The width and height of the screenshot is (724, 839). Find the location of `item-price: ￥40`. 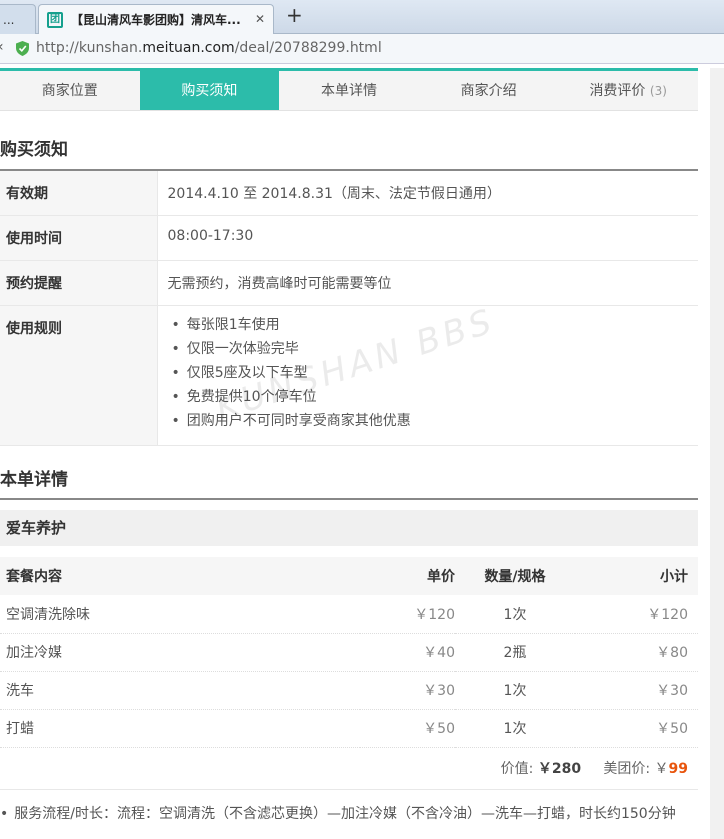

item-price: ￥40 is located at coordinates (407, 652).